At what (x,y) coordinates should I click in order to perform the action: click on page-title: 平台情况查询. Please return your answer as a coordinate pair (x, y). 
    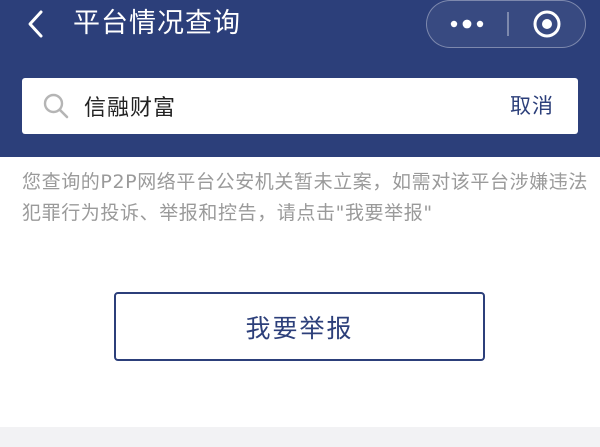
    Looking at the image, I should click on (157, 23).